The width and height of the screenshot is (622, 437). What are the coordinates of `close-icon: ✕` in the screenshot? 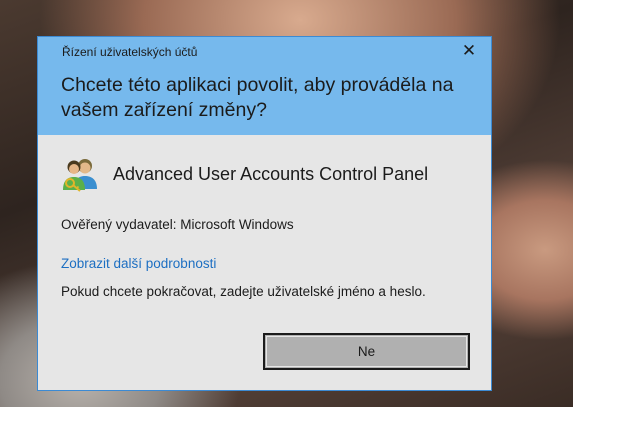 It's located at (469, 50).